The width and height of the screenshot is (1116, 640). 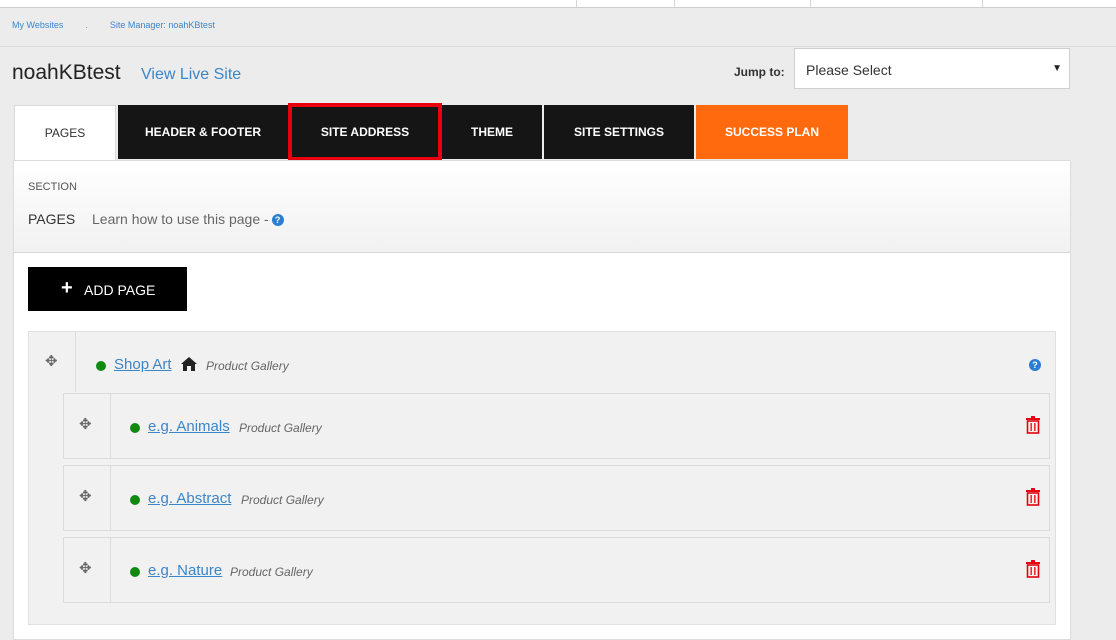 I want to click on page-row-abstract: ✥ e.g. Abstract Product Gallery, so click(x=556, y=498).